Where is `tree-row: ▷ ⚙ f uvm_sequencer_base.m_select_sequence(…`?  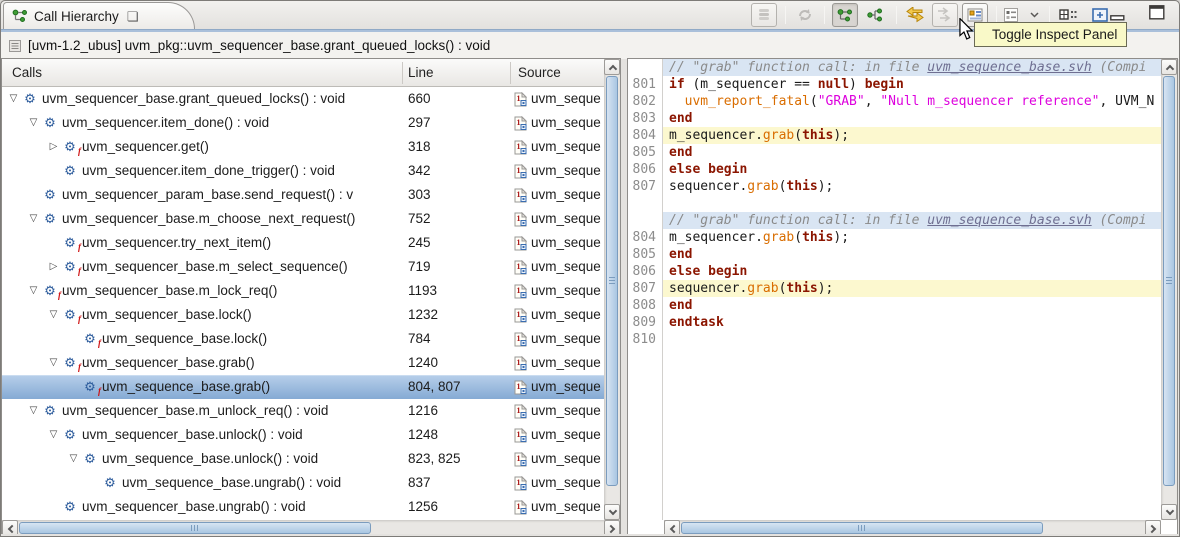
tree-row: ▷ ⚙ f uvm_sequencer_base.m_select_sequence(… is located at coordinates (303, 267).